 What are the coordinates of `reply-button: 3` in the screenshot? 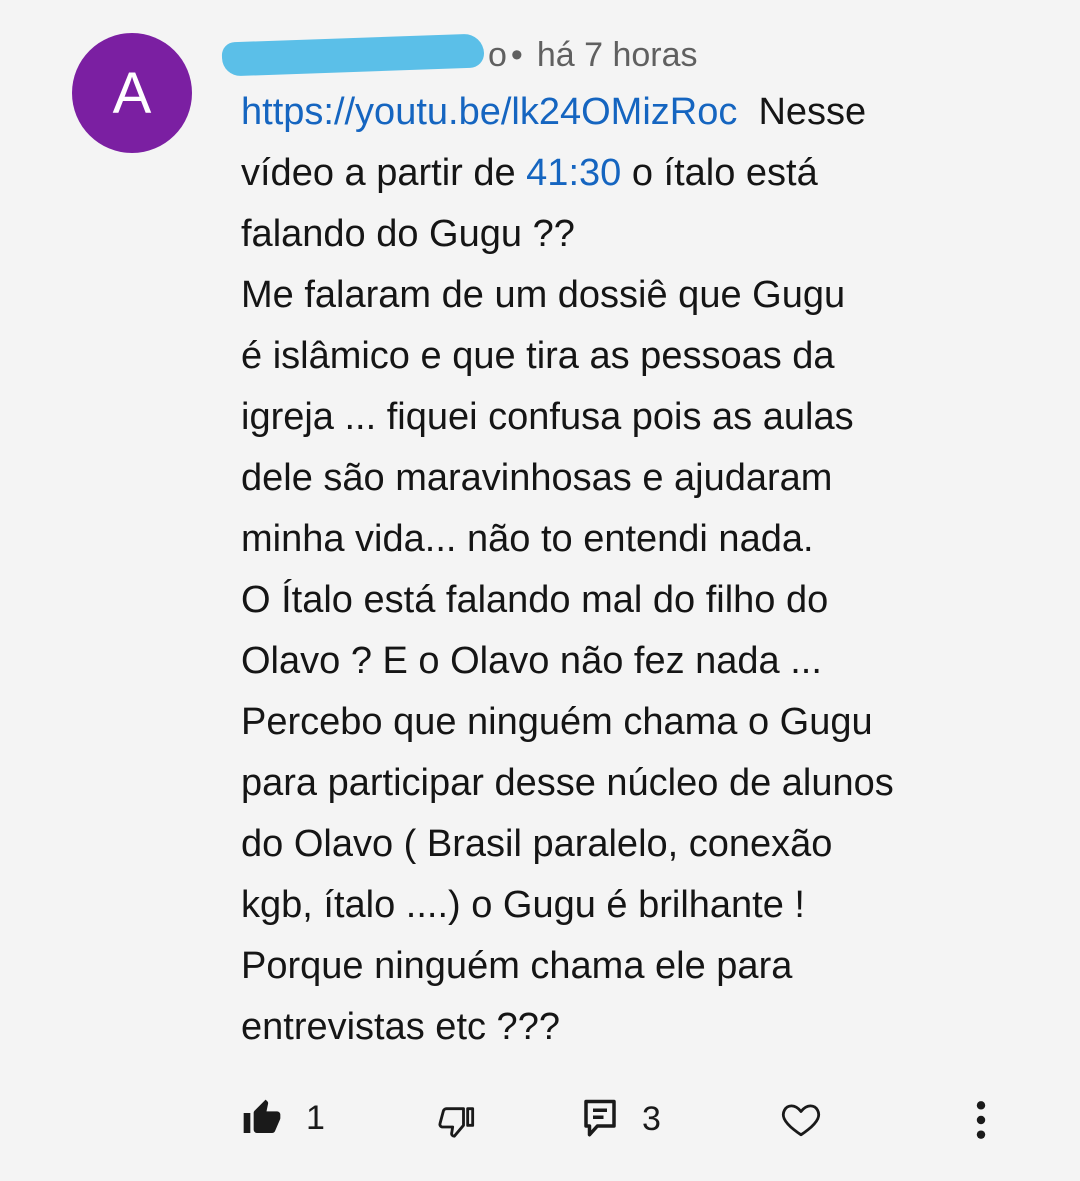 It's located at (621, 1119).